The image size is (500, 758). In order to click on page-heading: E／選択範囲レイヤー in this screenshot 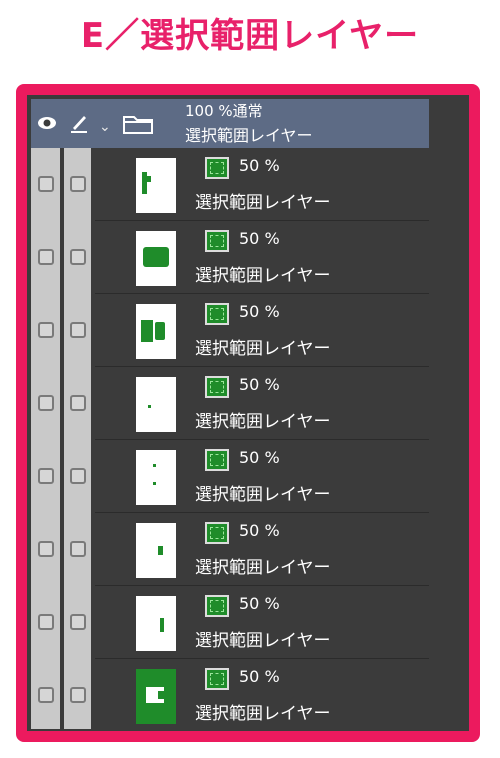, I will do `click(250, 36)`.